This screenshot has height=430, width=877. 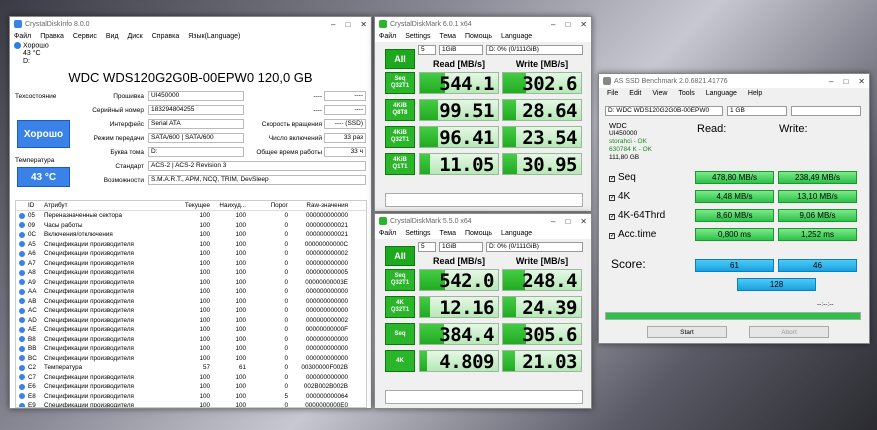 I want to click on test-button: Seq, so click(x=400, y=334).